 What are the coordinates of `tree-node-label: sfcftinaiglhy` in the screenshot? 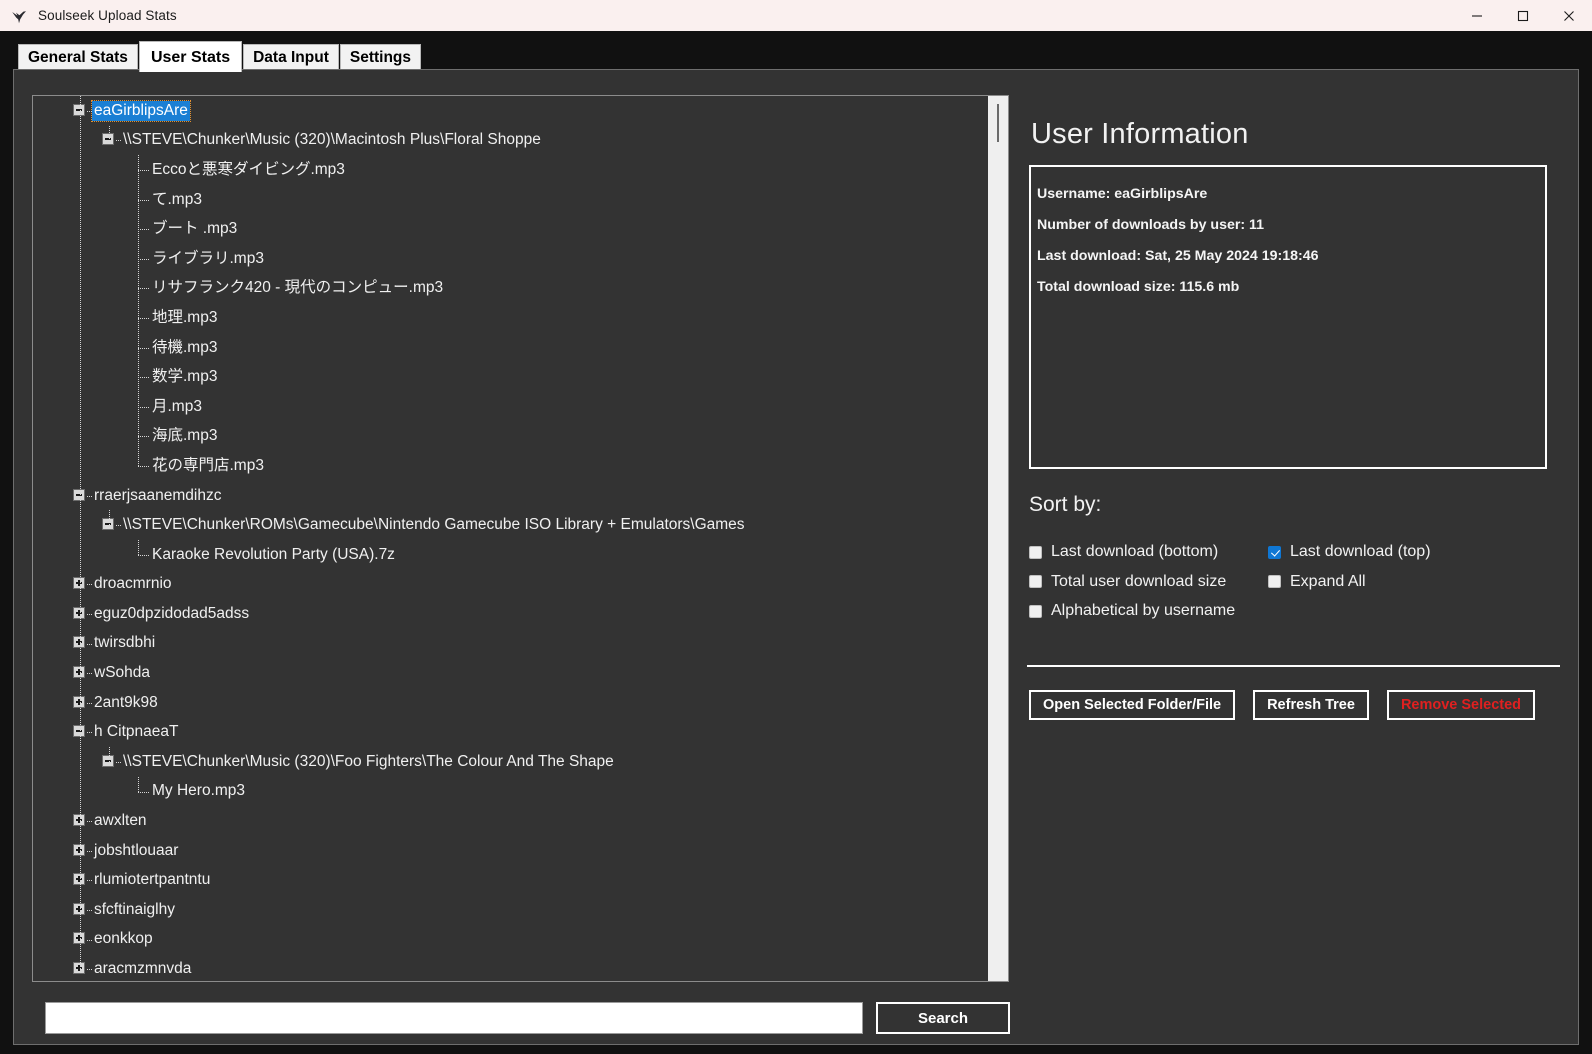 It's located at (134, 909).